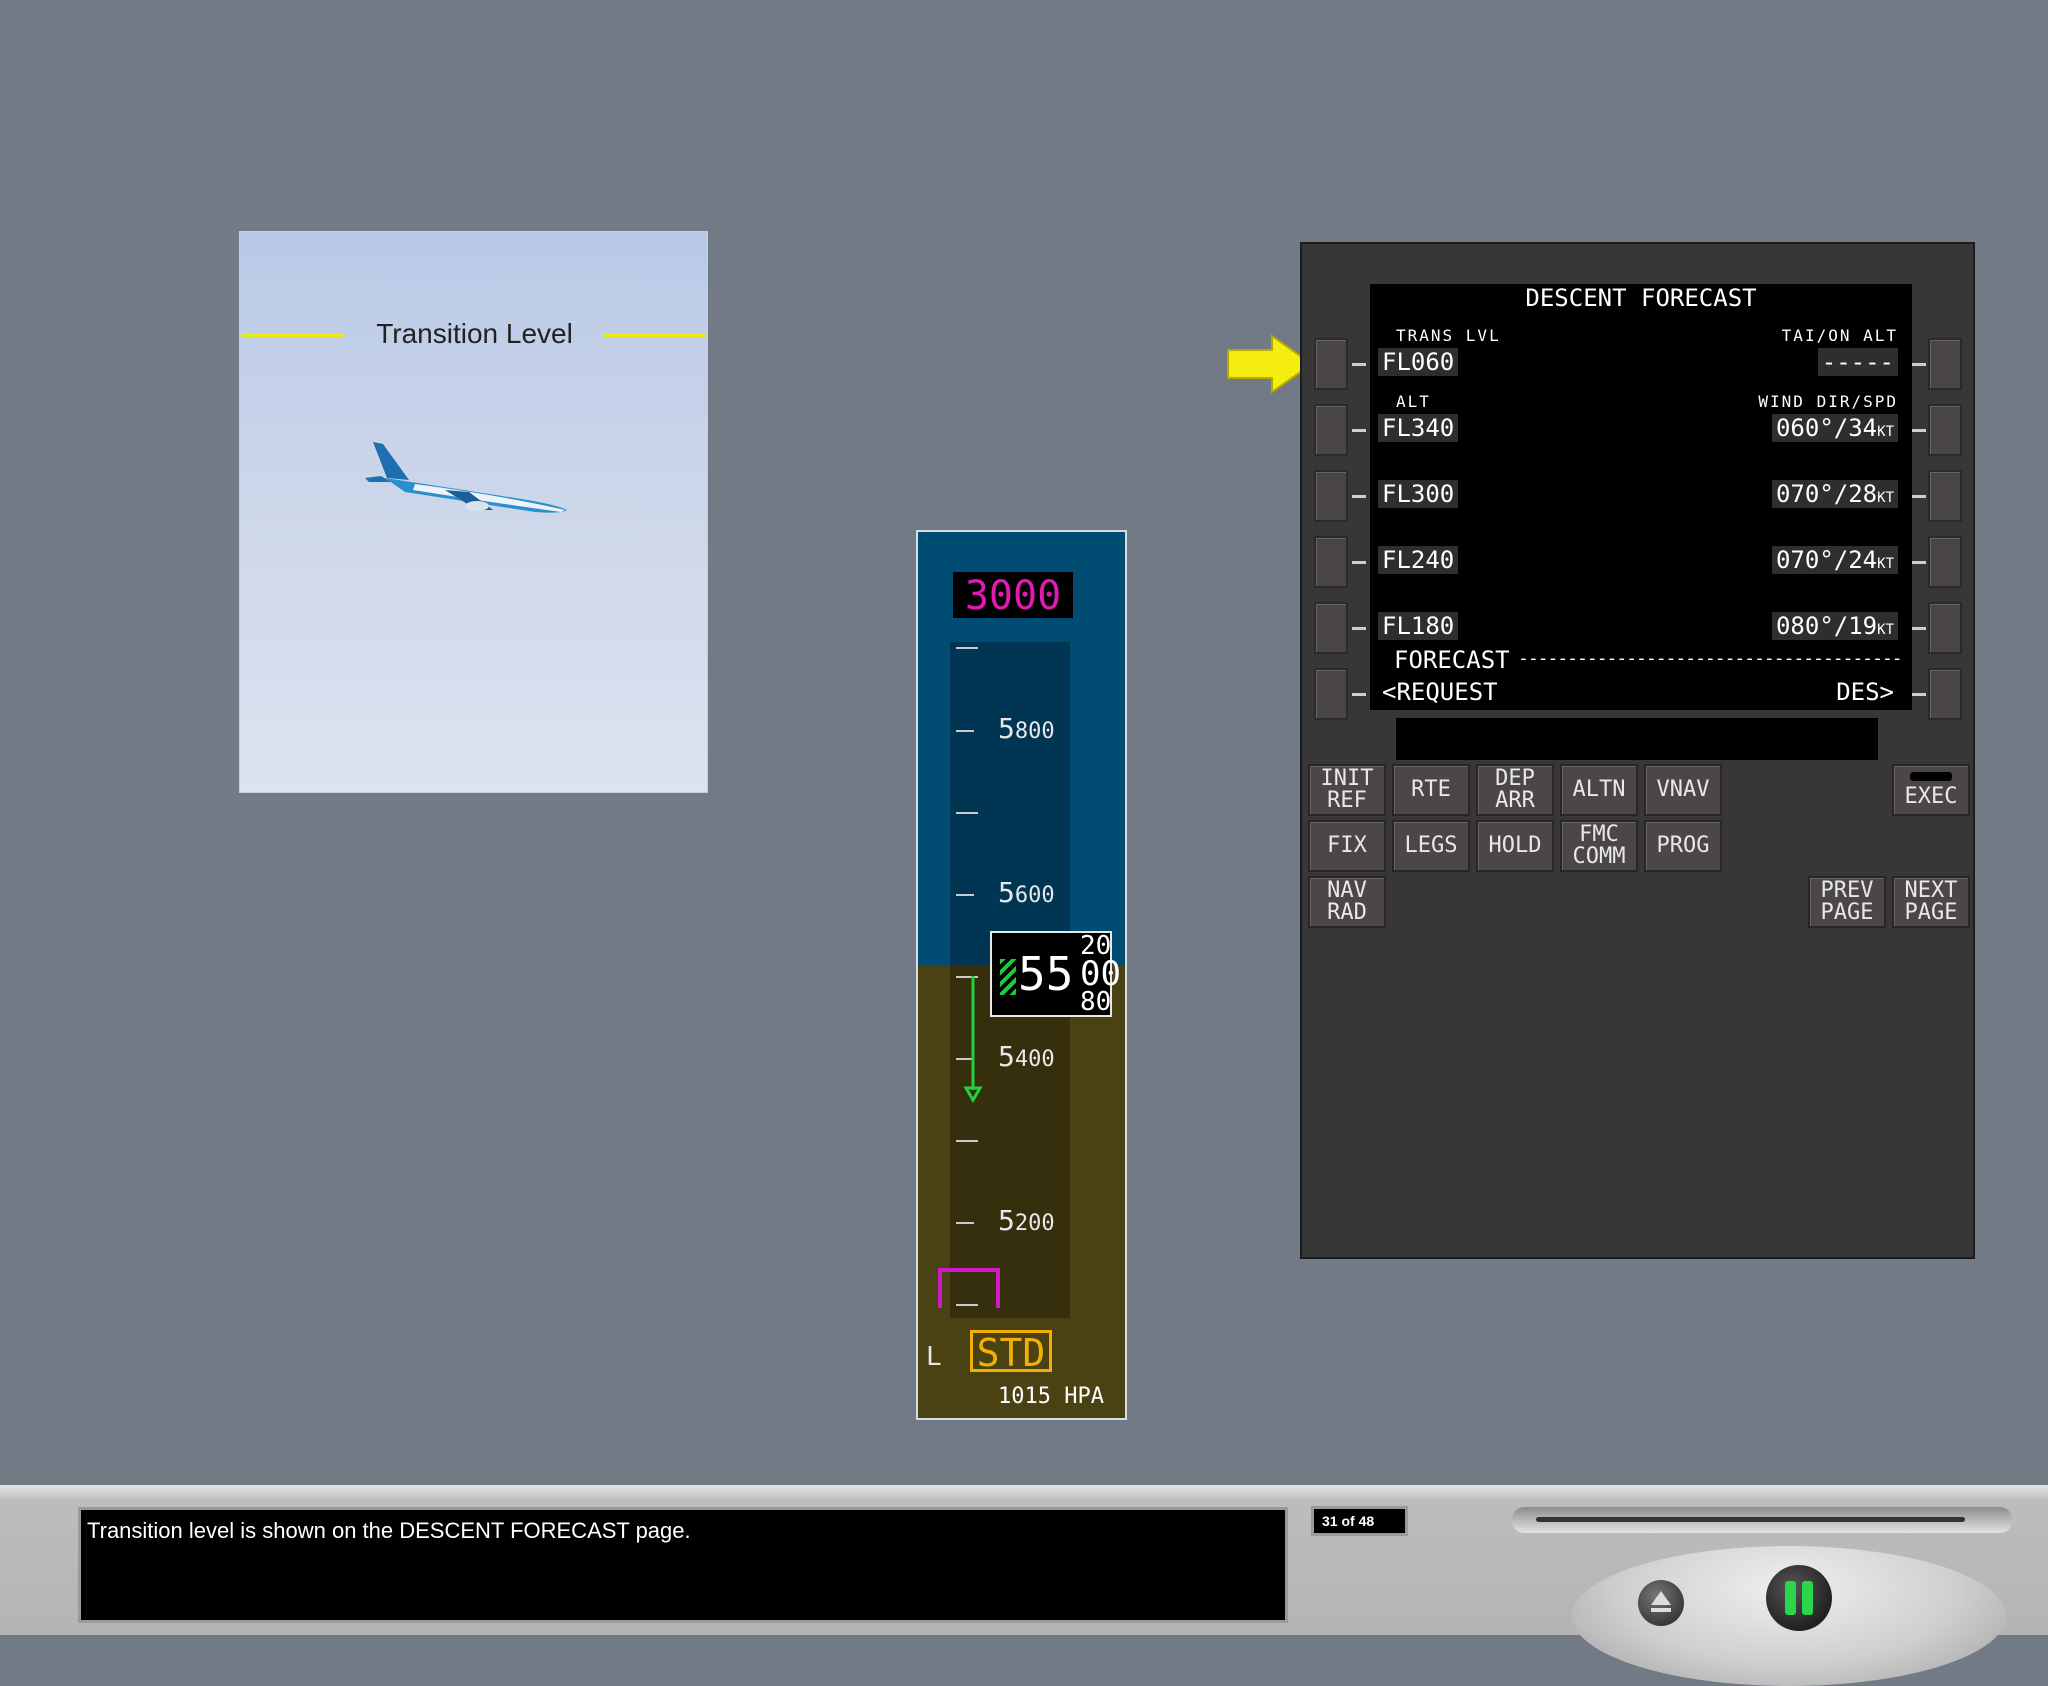 This screenshot has height=1686, width=2048. I want to click on eject-icon-bar, so click(1661, 1610).